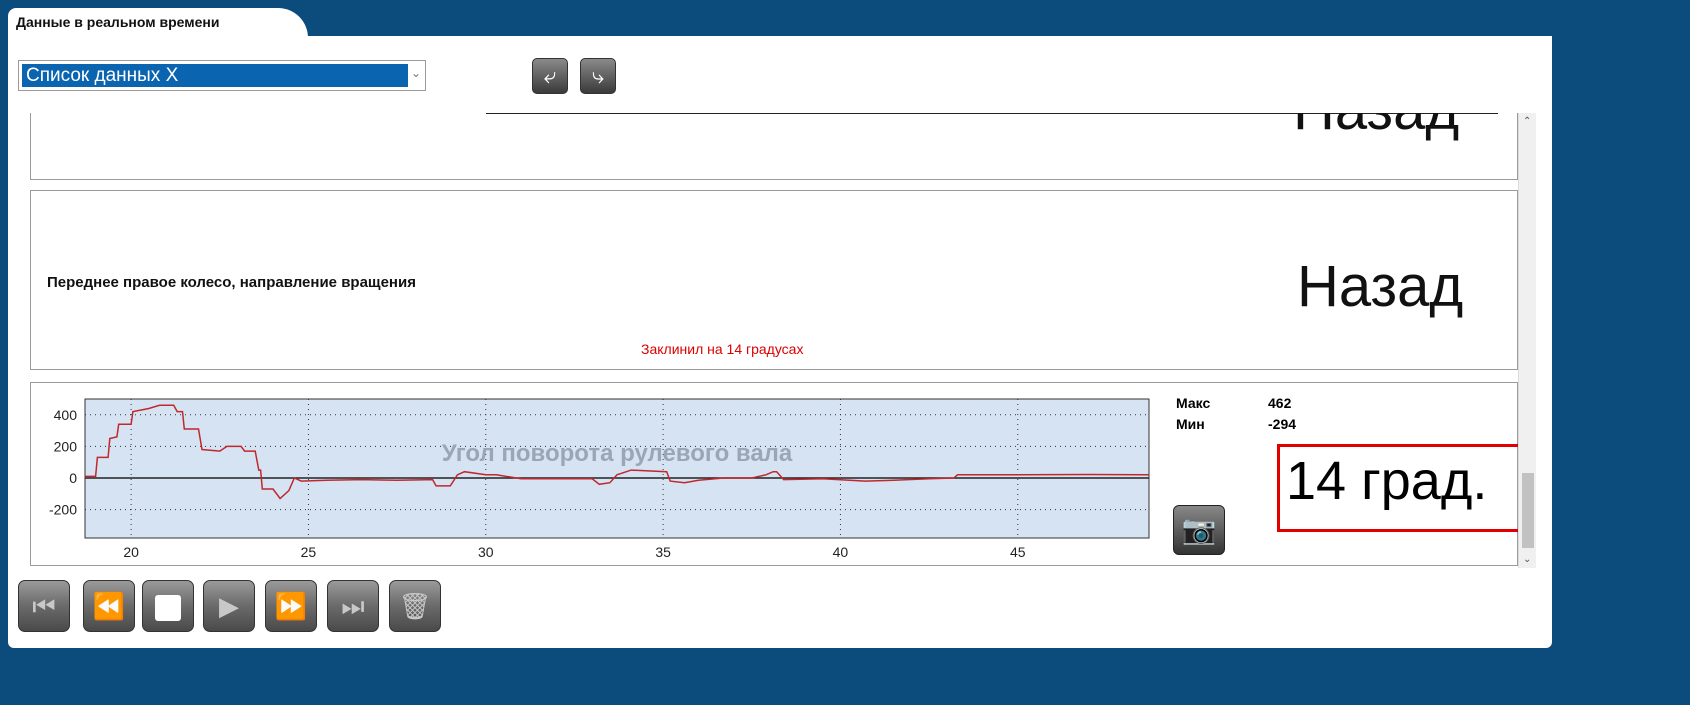  Describe the element at coordinates (841, 552) in the screenshot. I see `x-tick-label: 40` at that location.